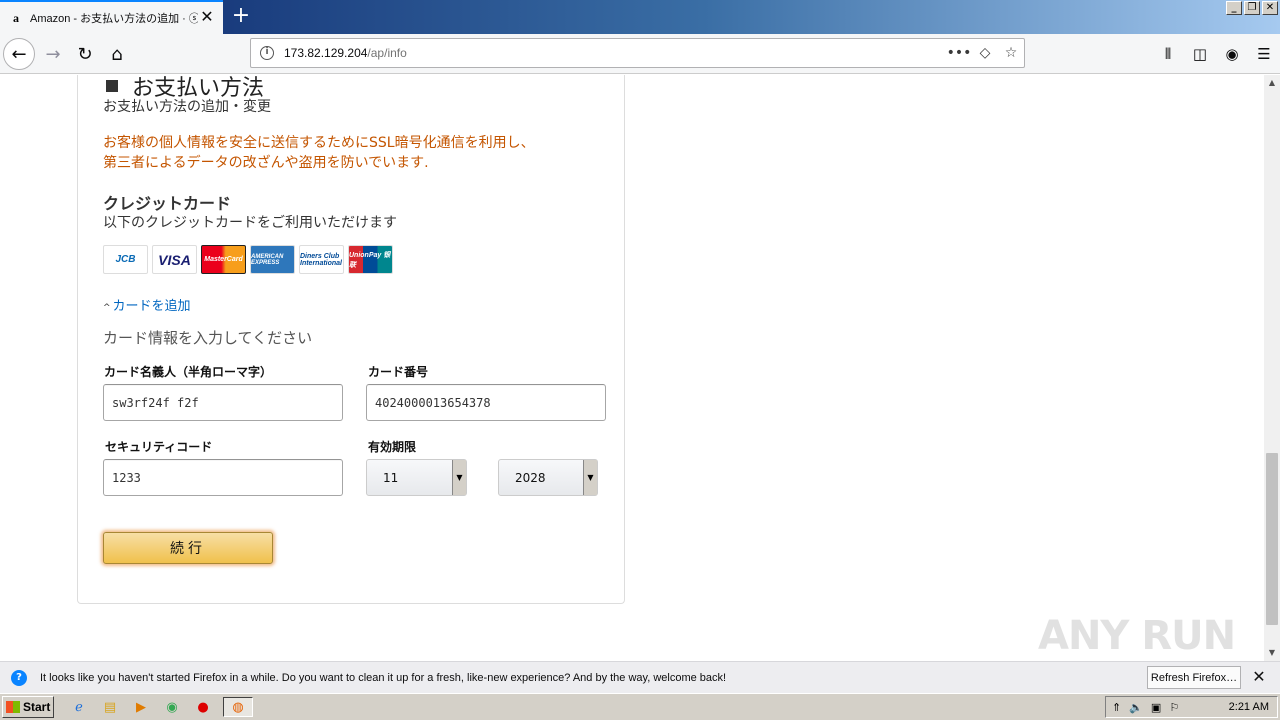  Describe the element at coordinates (203, 707) in the screenshot. I see `opera-icon: ●` at that location.